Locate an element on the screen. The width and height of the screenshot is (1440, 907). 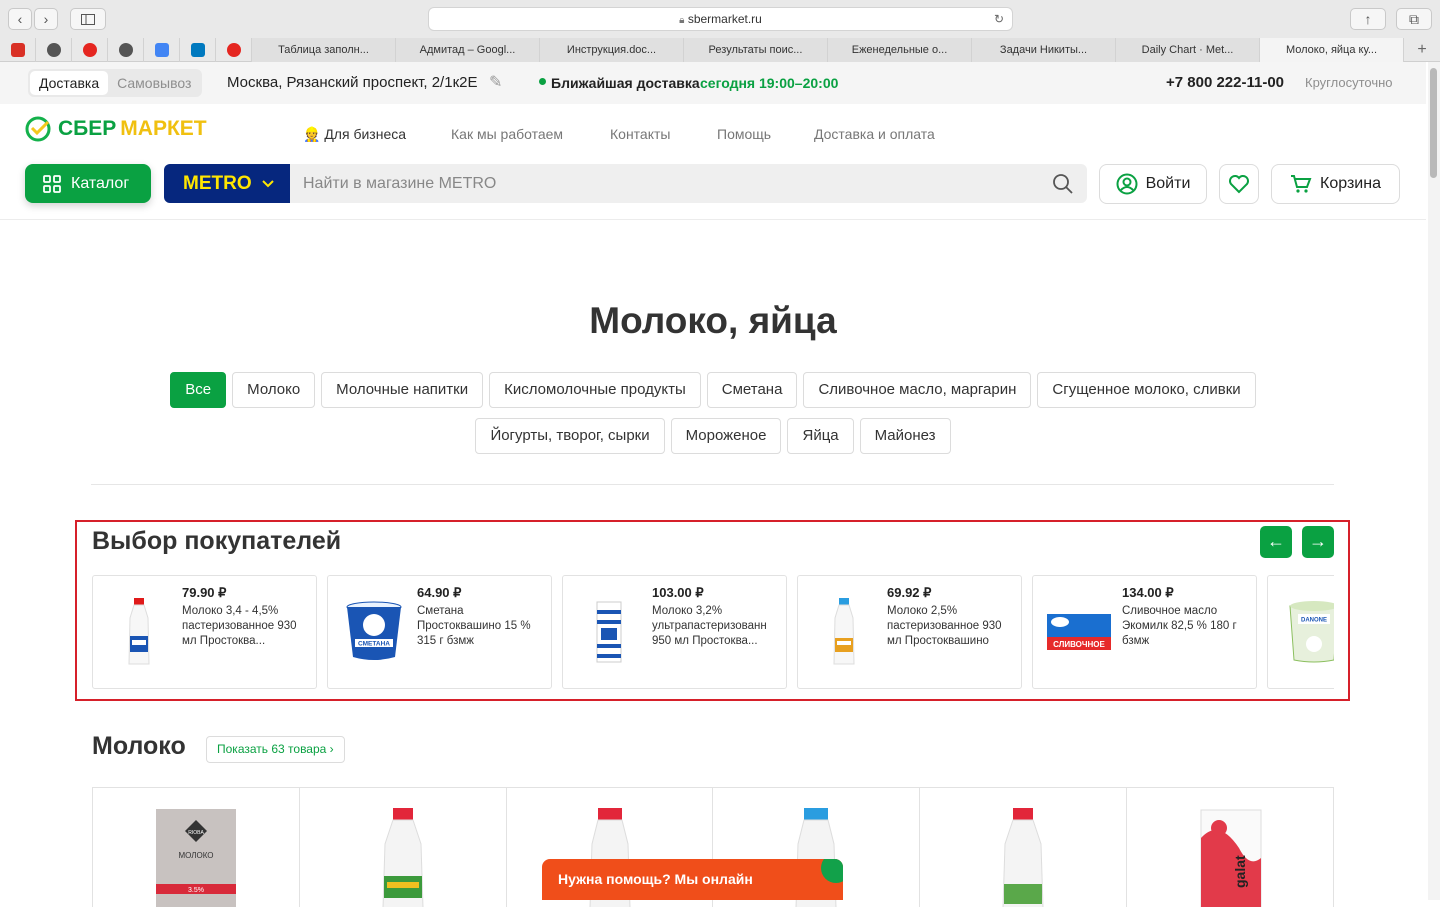
show-all-milk-button: Показать 63 товара › is located at coordinates (275, 749).